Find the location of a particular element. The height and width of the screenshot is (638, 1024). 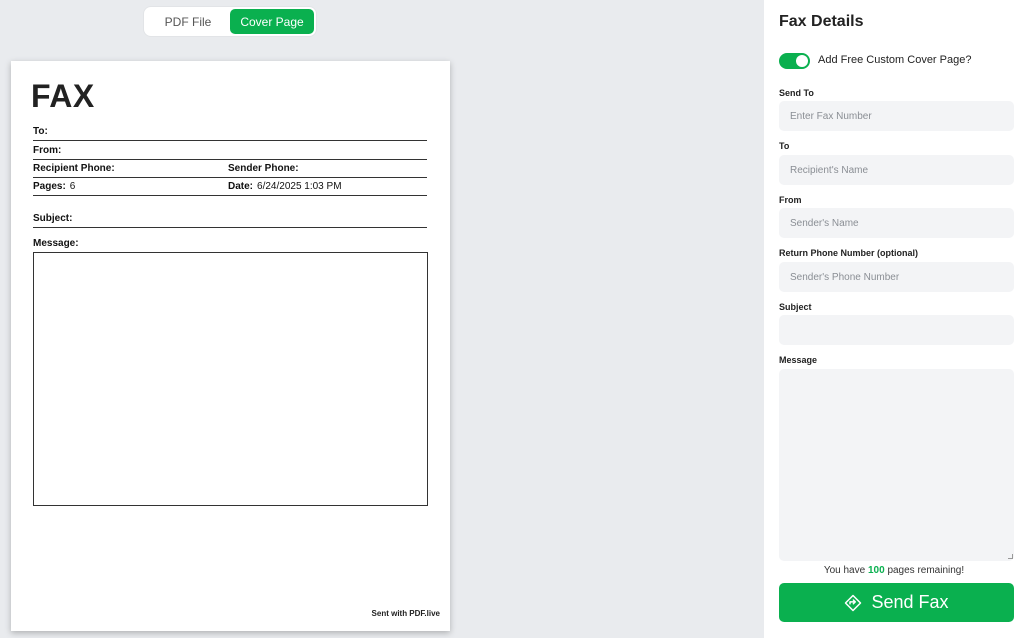

pages-value: 6 is located at coordinates (72, 186).